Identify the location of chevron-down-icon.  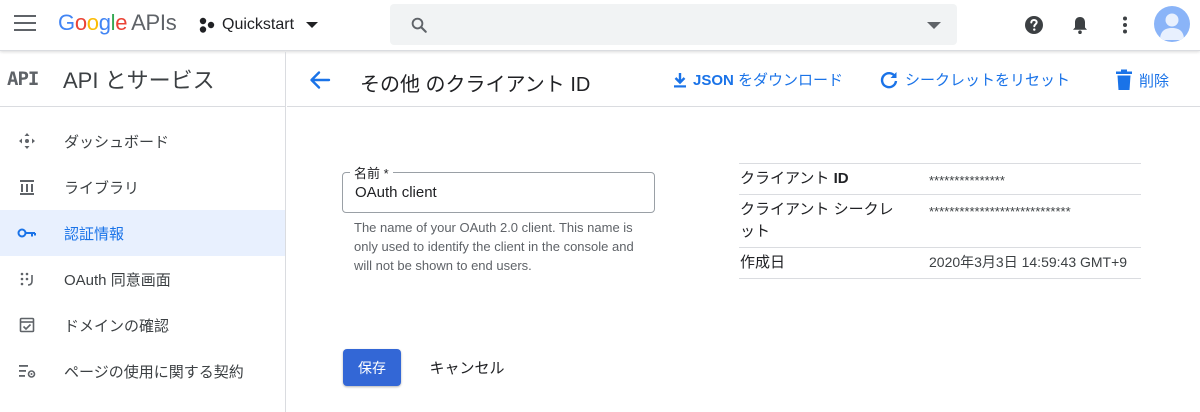
(312, 25).